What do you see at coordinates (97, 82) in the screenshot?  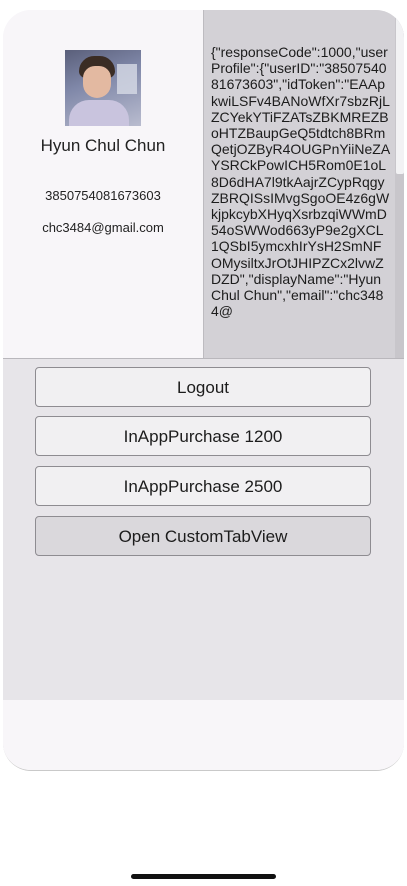 I see `avatar-face` at bounding box center [97, 82].